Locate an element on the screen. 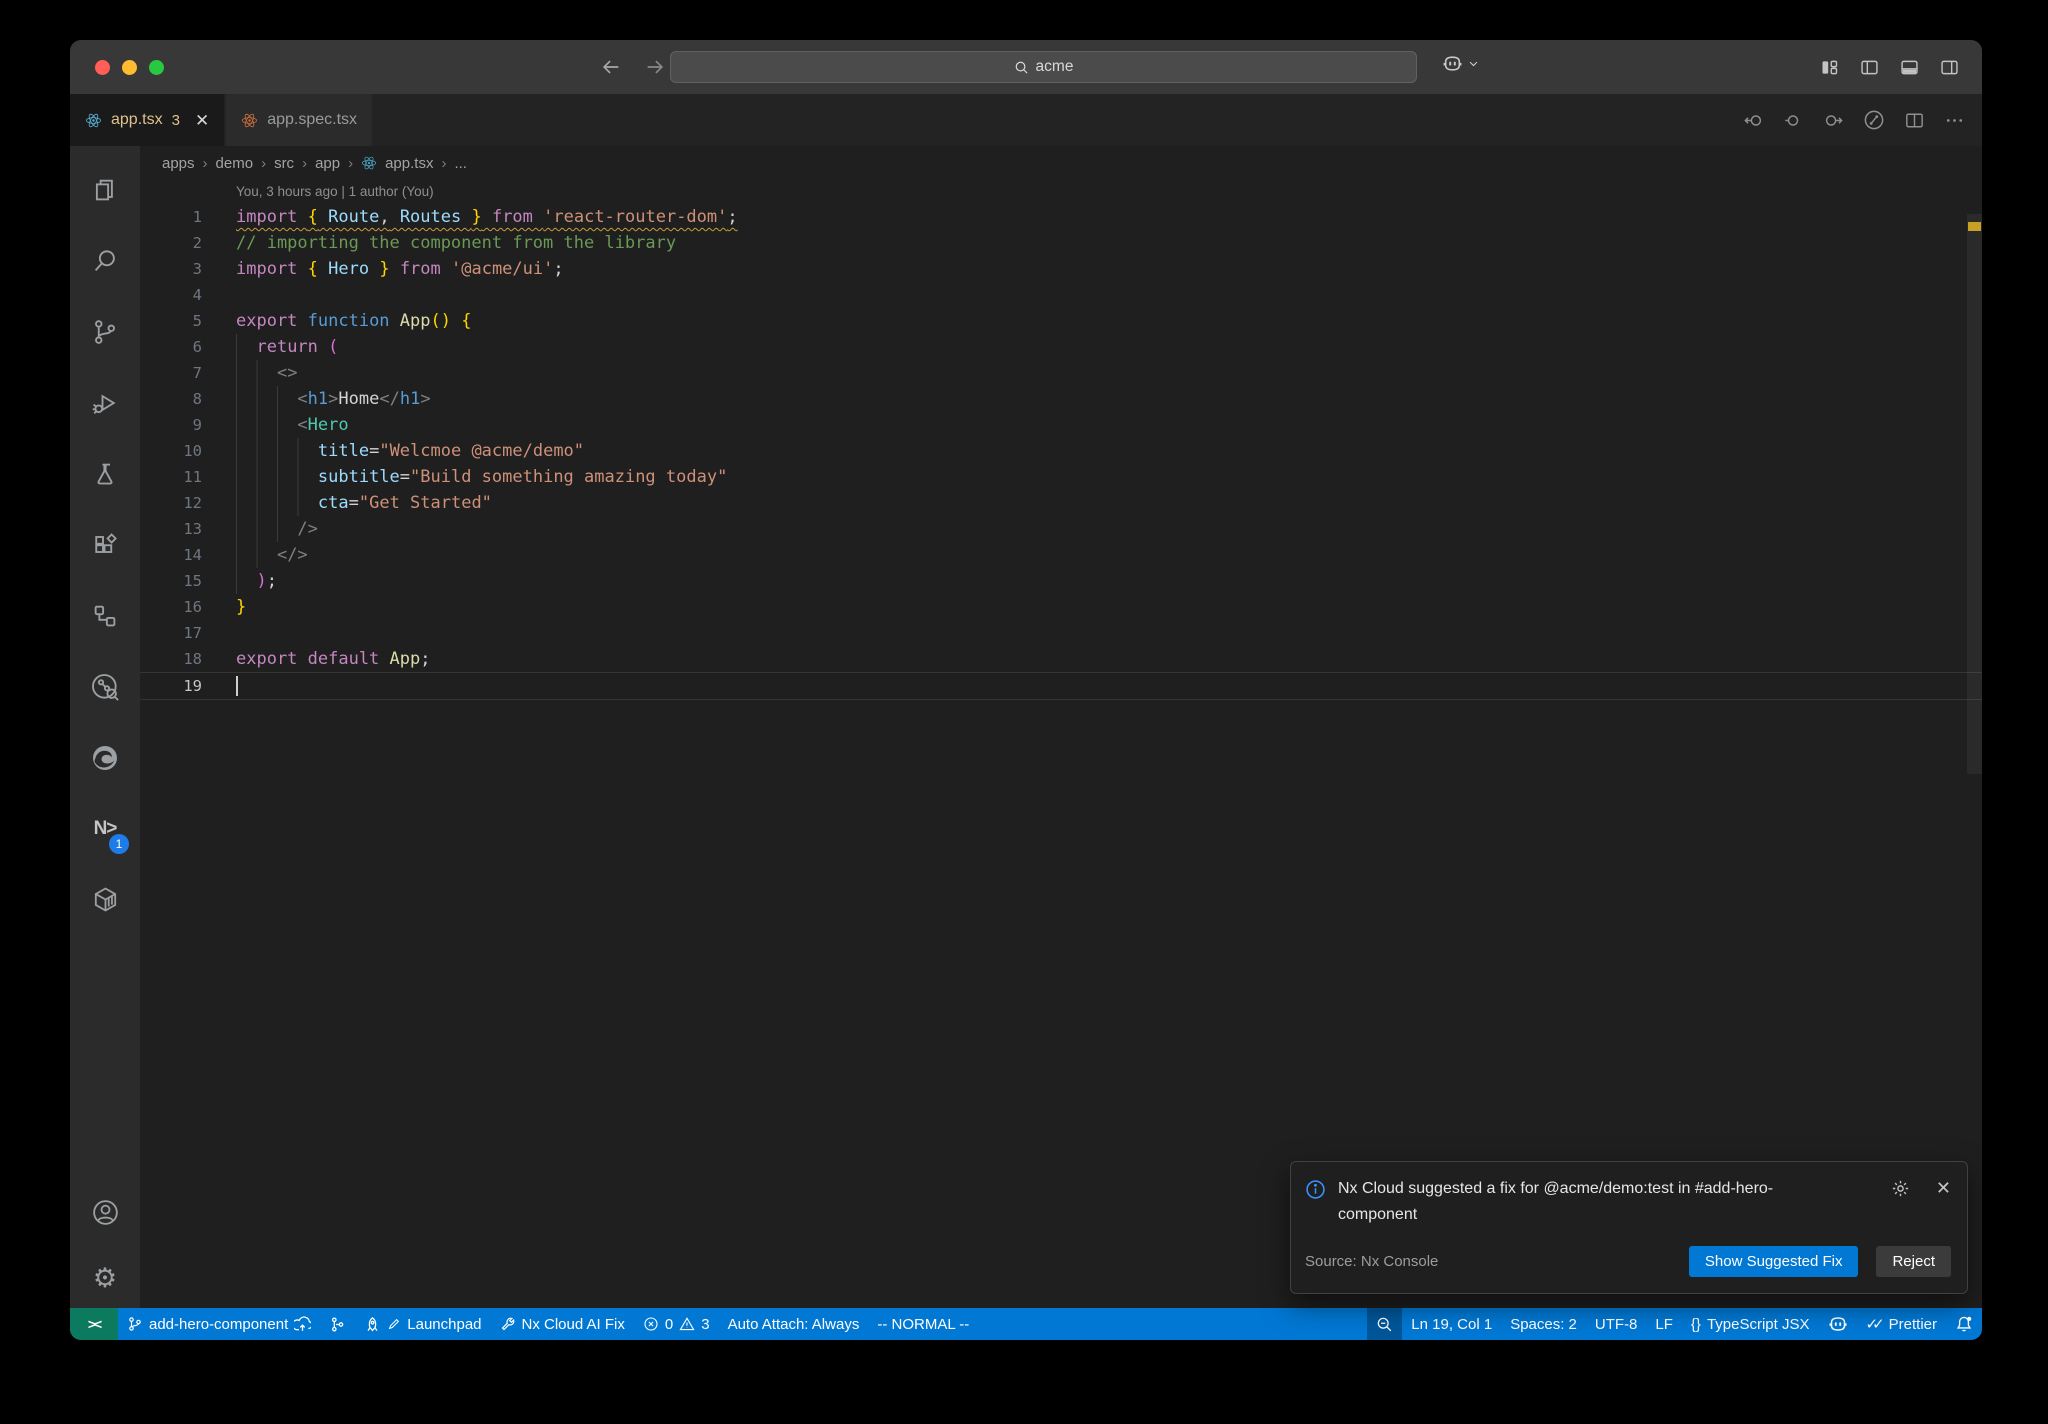 The height and width of the screenshot is (1424, 2048). copilot-menu-button is located at coordinates (1460, 63).